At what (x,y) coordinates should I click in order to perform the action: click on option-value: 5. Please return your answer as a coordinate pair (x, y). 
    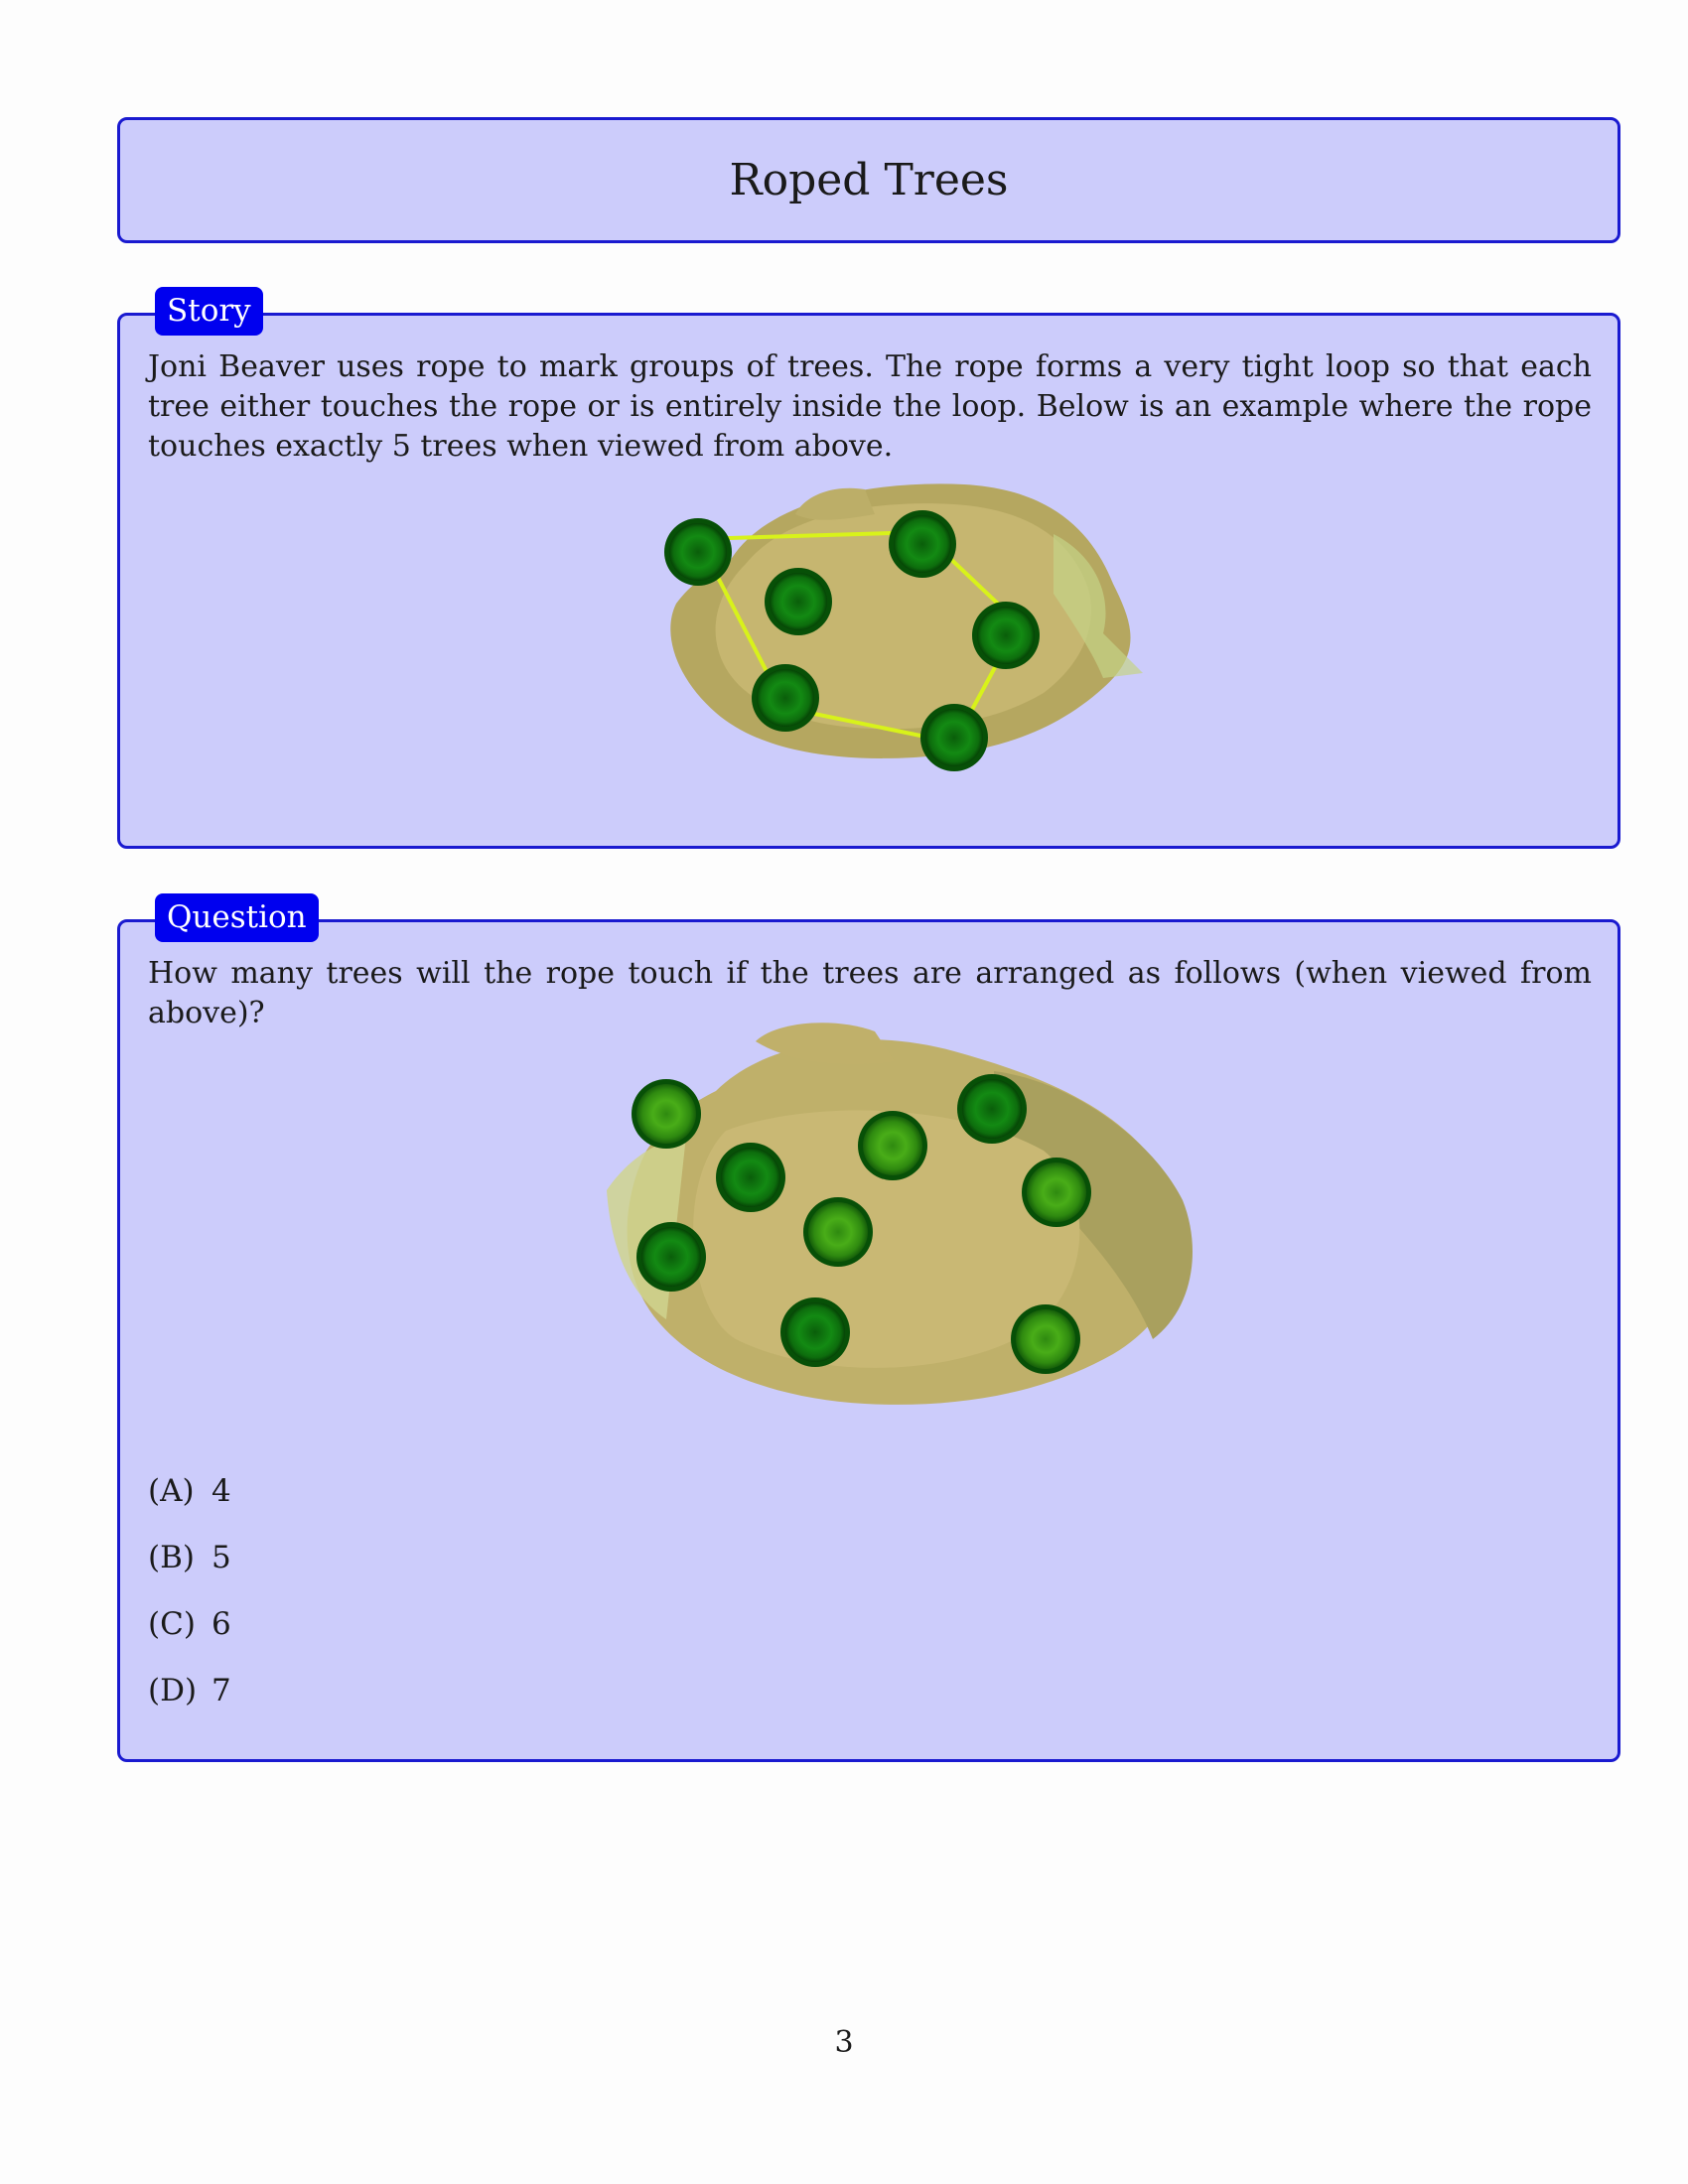
    Looking at the image, I should click on (221, 1557).